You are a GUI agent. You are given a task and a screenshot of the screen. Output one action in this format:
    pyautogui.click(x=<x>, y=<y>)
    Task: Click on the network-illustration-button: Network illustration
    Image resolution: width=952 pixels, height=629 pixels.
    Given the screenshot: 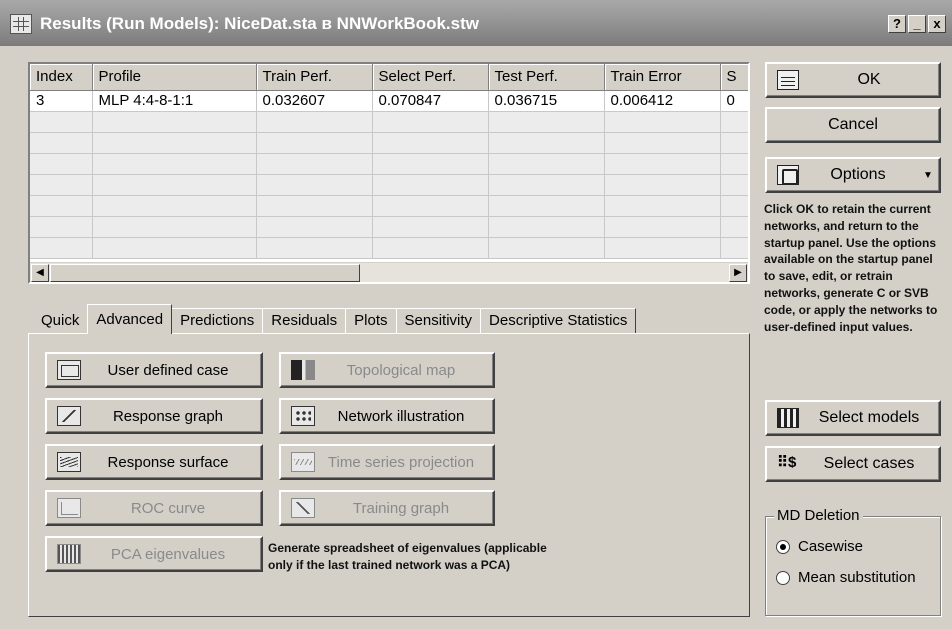 What is the action you would take?
    pyautogui.click(x=387, y=416)
    